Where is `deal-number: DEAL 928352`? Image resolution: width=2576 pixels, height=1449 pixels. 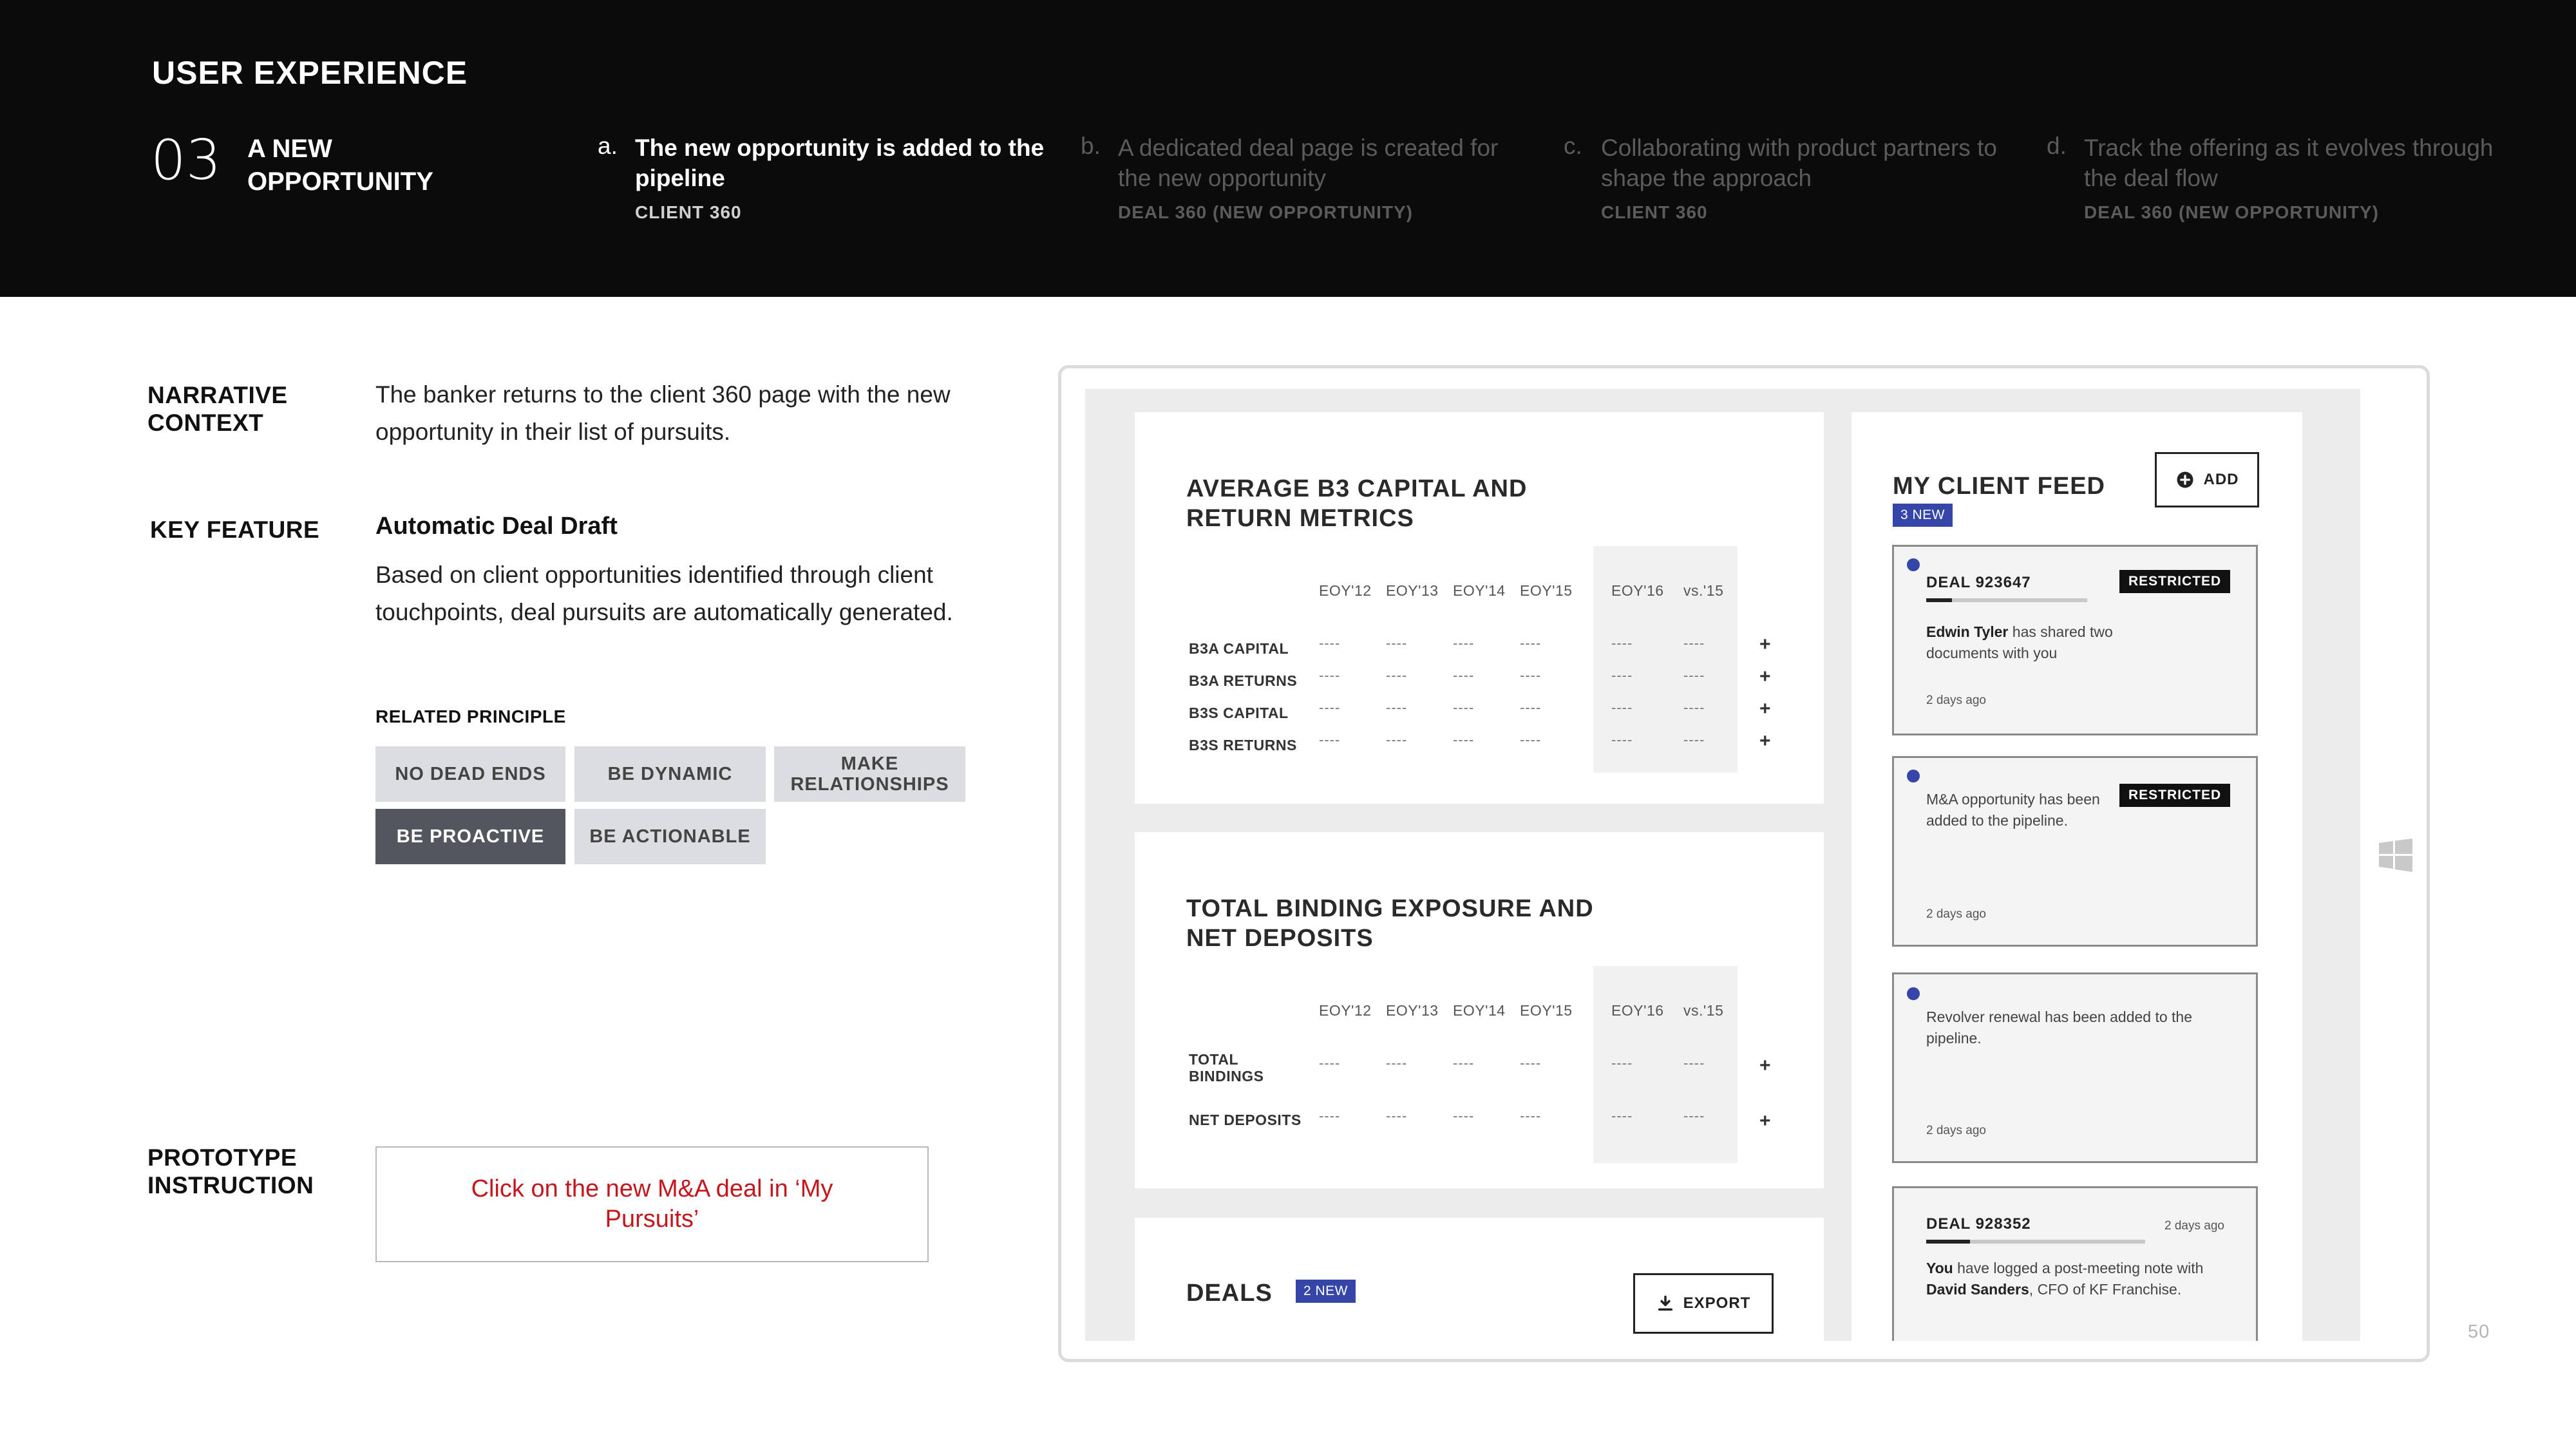 deal-number: DEAL 928352 is located at coordinates (1979, 1224).